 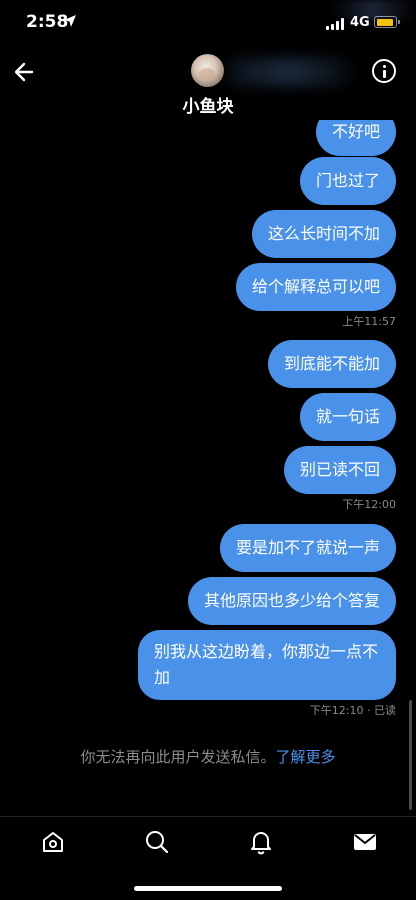 I want to click on mail-icon, so click(x=365, y=842).